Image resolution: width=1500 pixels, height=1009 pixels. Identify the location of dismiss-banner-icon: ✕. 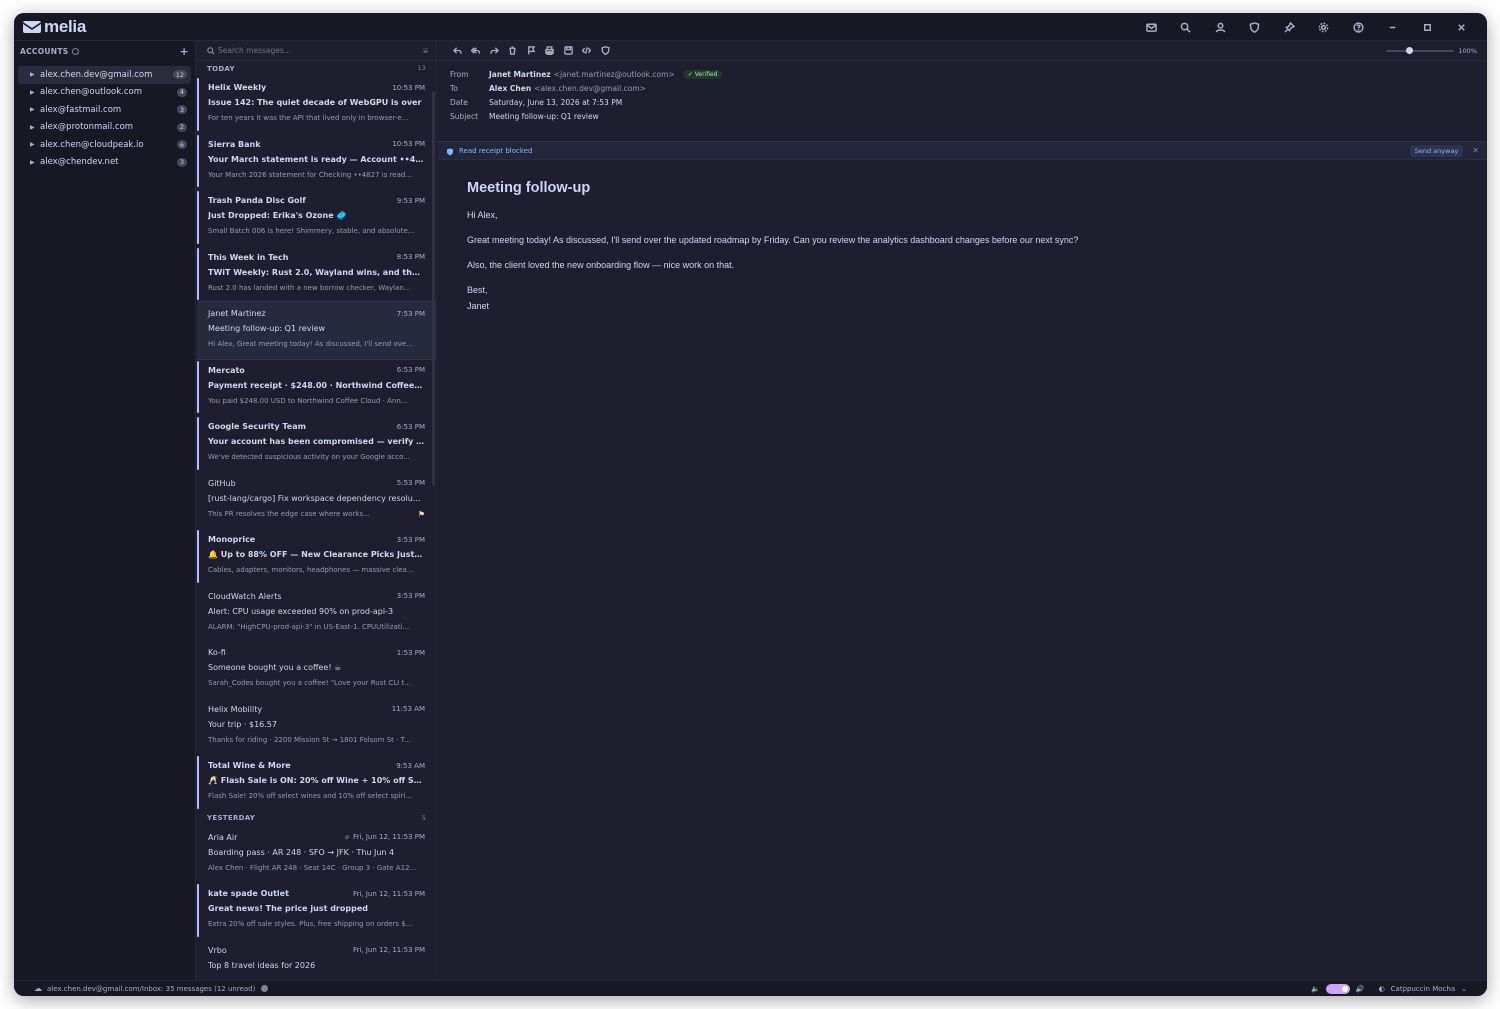
(1475, 150).